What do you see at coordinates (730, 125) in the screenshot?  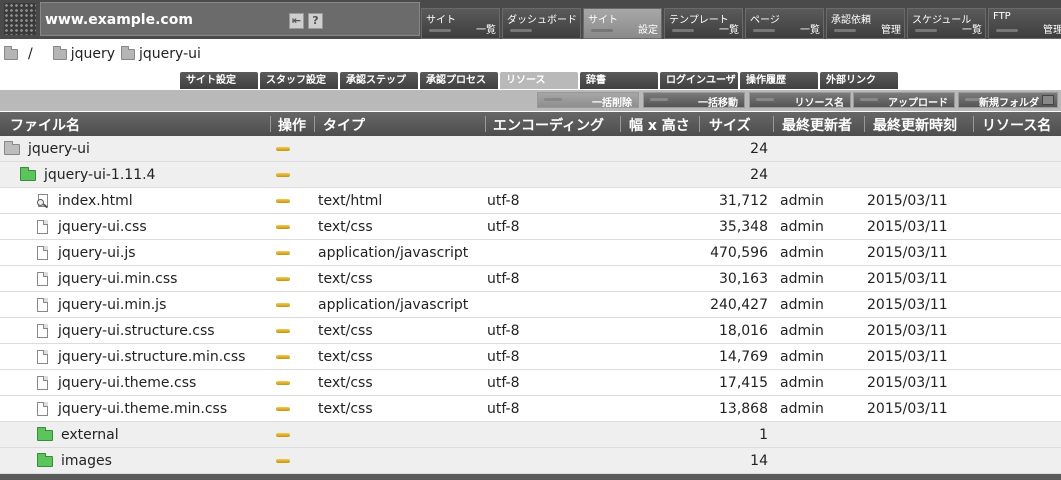 I see `col-size: サイズ` at bounding box center [730, 125].